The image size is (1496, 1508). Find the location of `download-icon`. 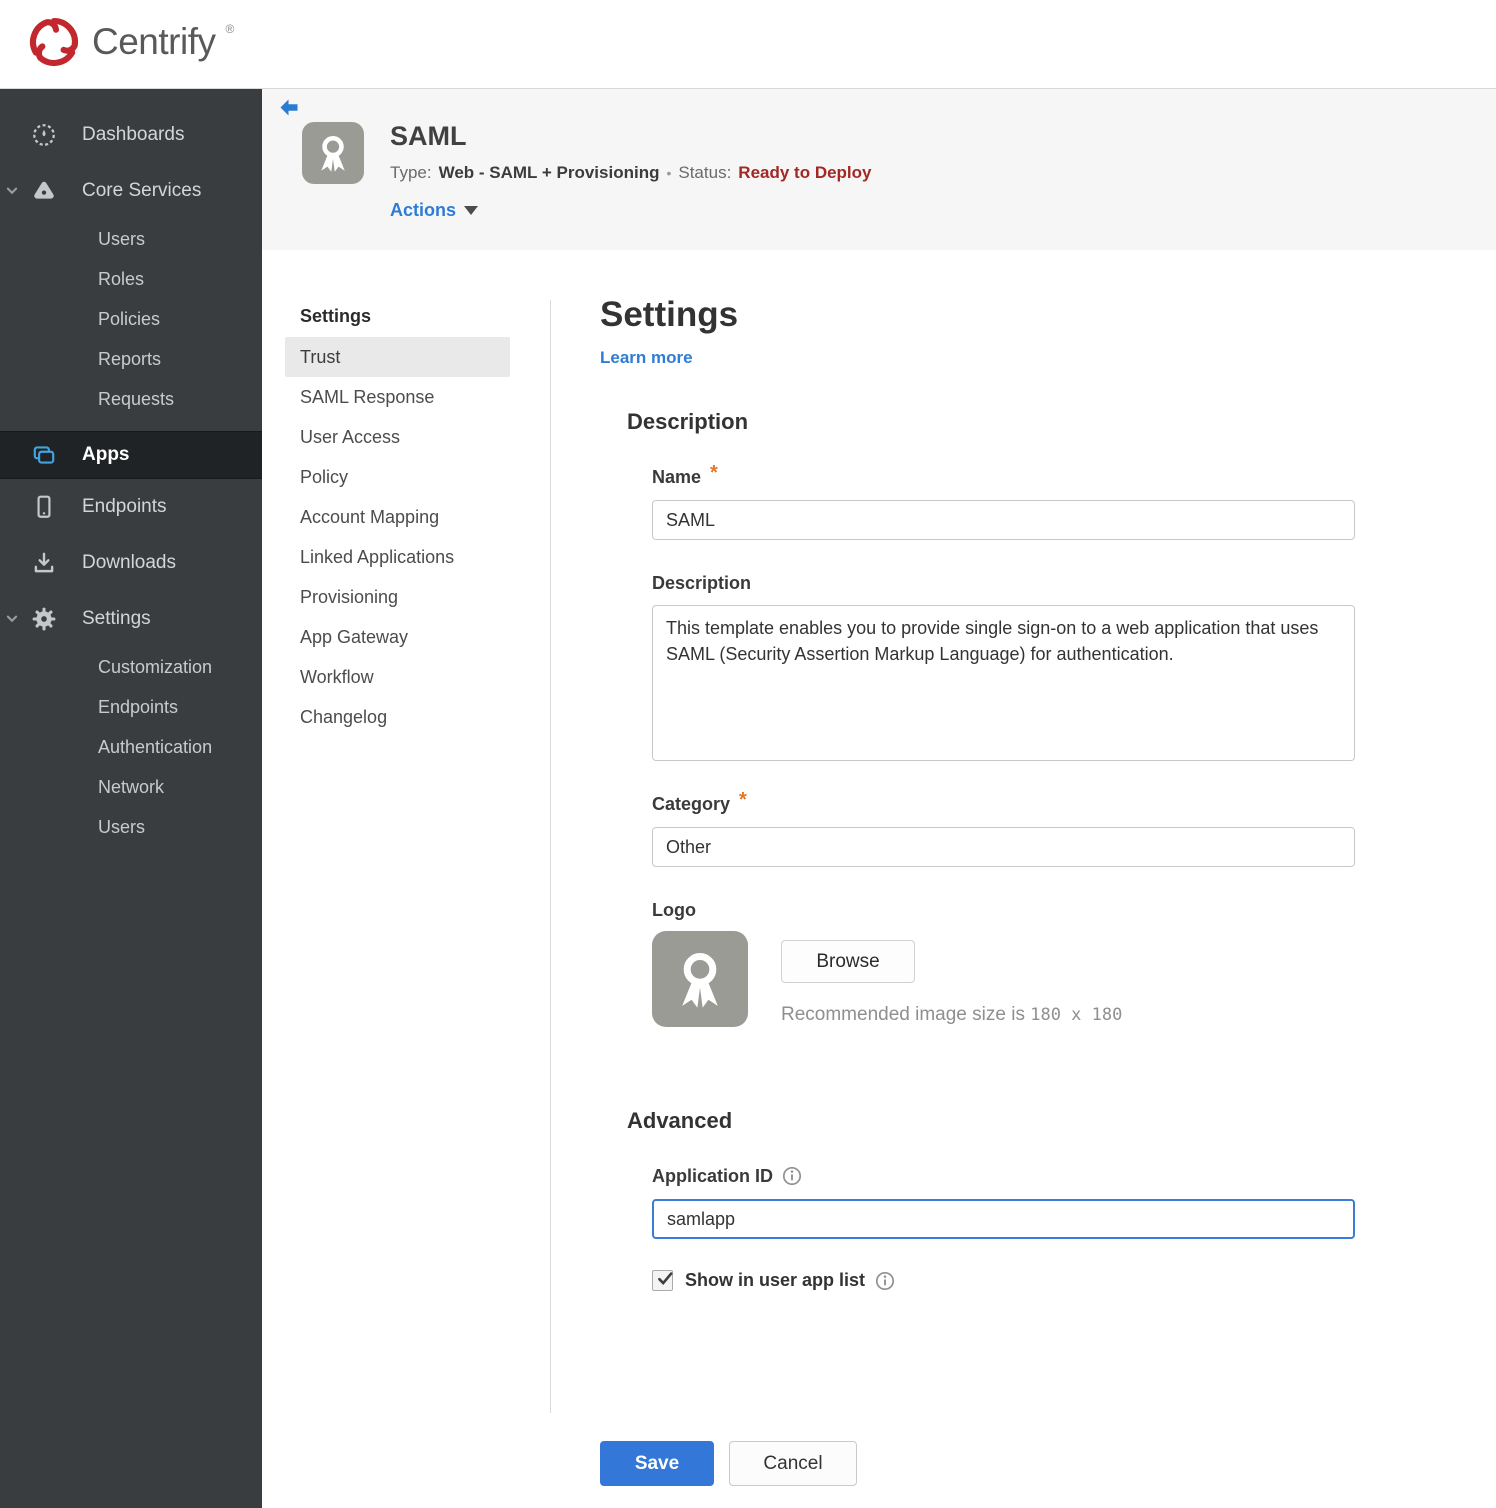

download-icon is located at coordinates (44, 563).